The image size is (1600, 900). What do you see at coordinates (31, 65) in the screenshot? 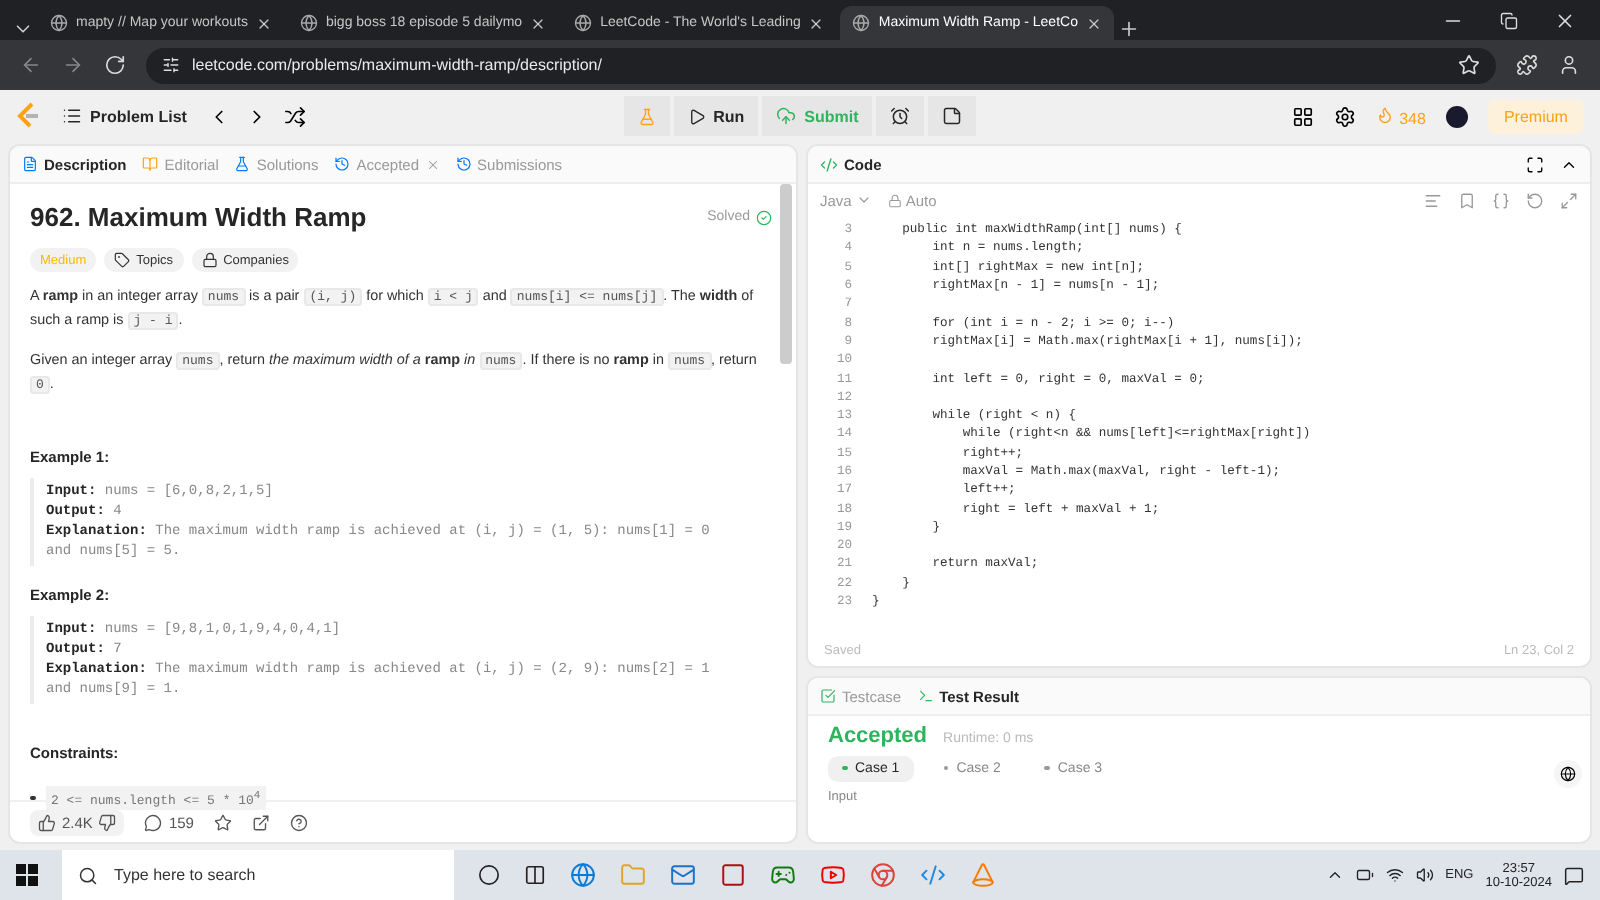
I see `back-icon` at bounding box center [31, 65].